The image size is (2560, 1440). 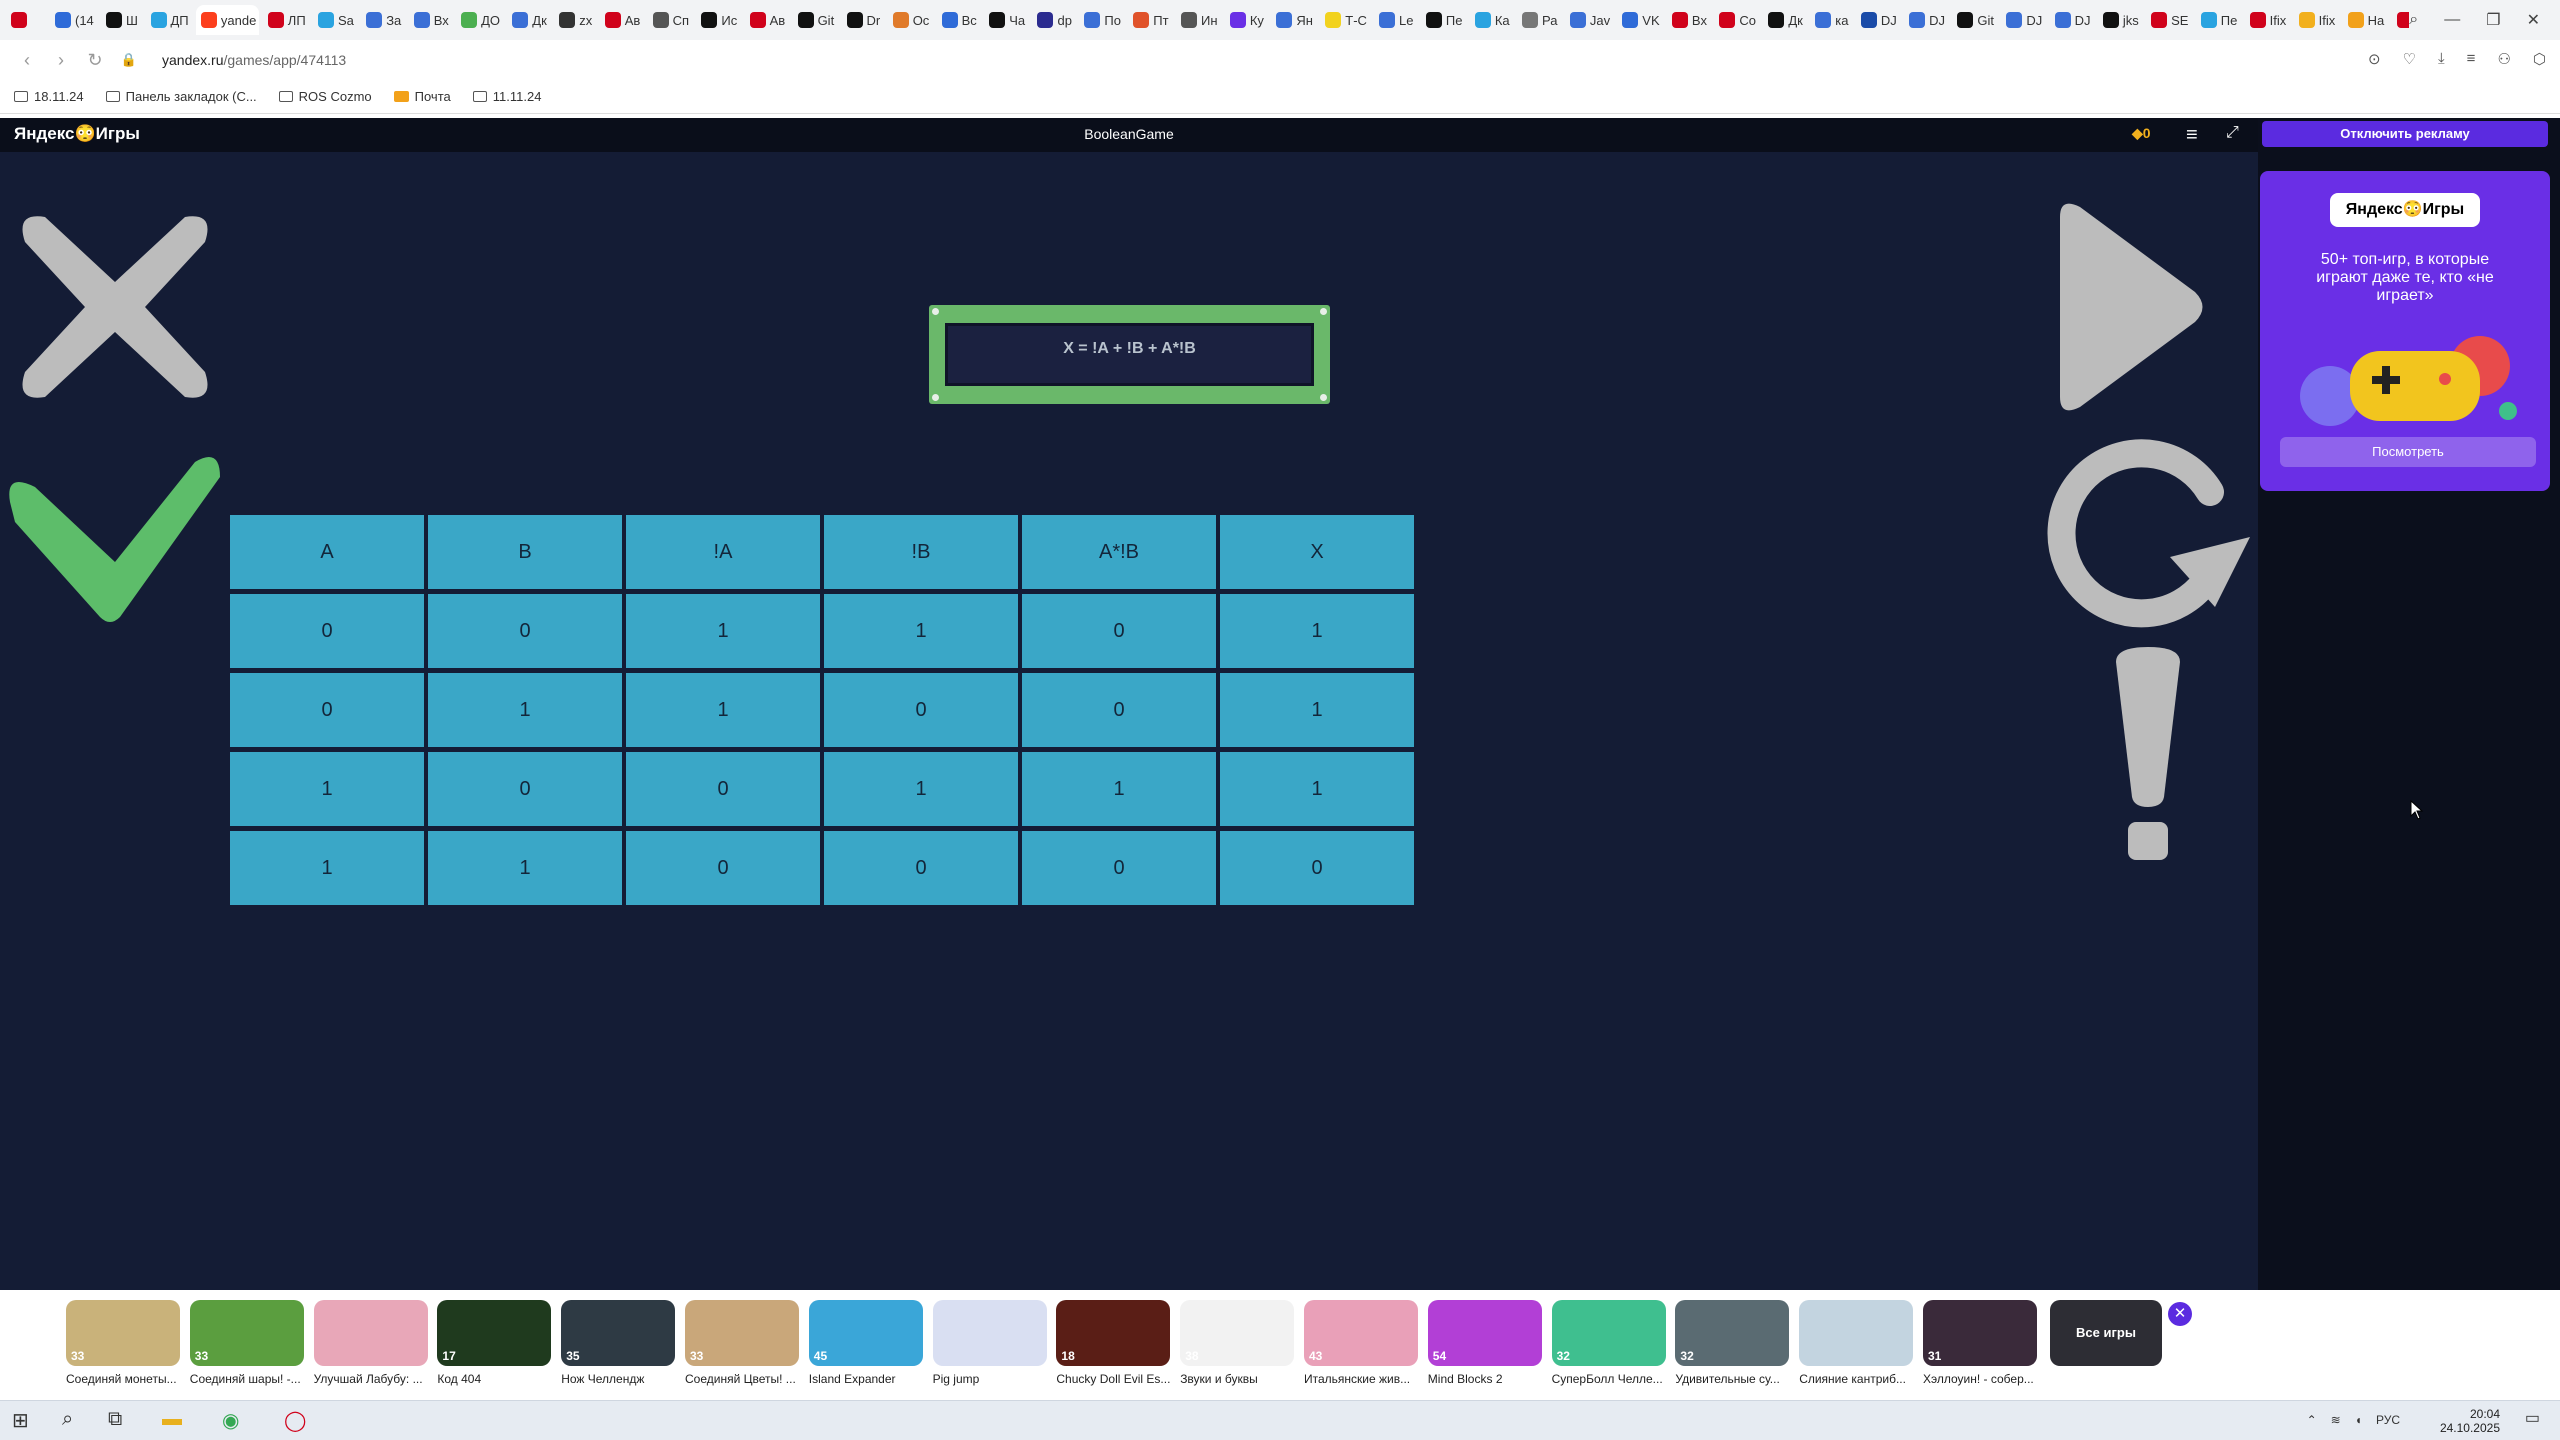 What do you see at coordinates (254, 60) in the screenshot?
I see `url-field: yandex.ru/games/app/474113` at bounding box center [254, 60].